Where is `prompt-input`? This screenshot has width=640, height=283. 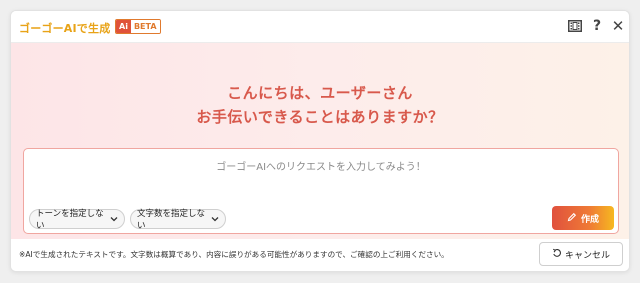 prompt-input is located at coordinates (321, 167).